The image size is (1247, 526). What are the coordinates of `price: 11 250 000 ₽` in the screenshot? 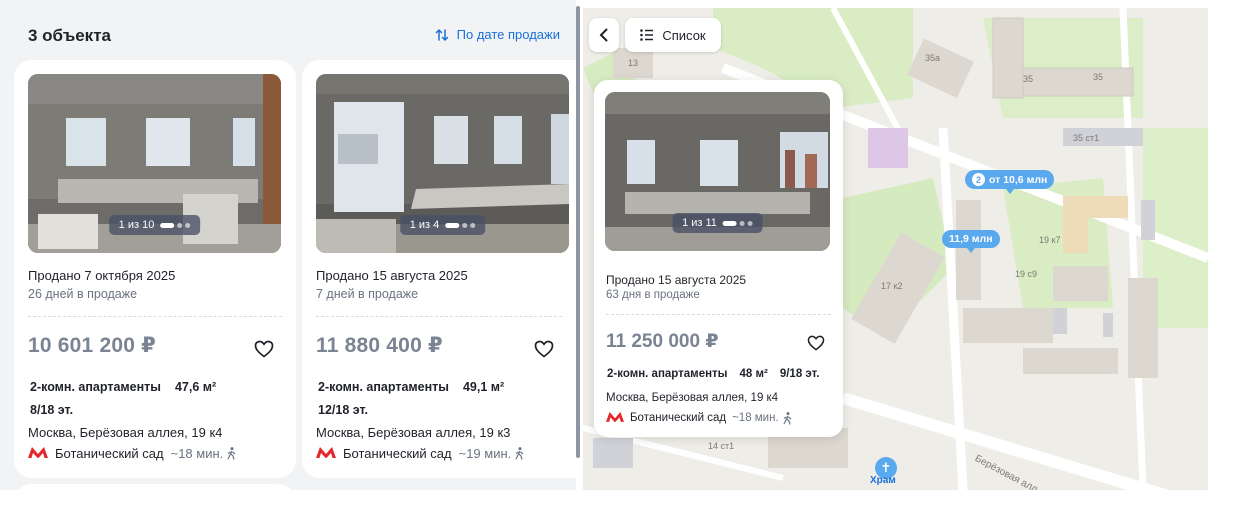 It's located at (662, 341).